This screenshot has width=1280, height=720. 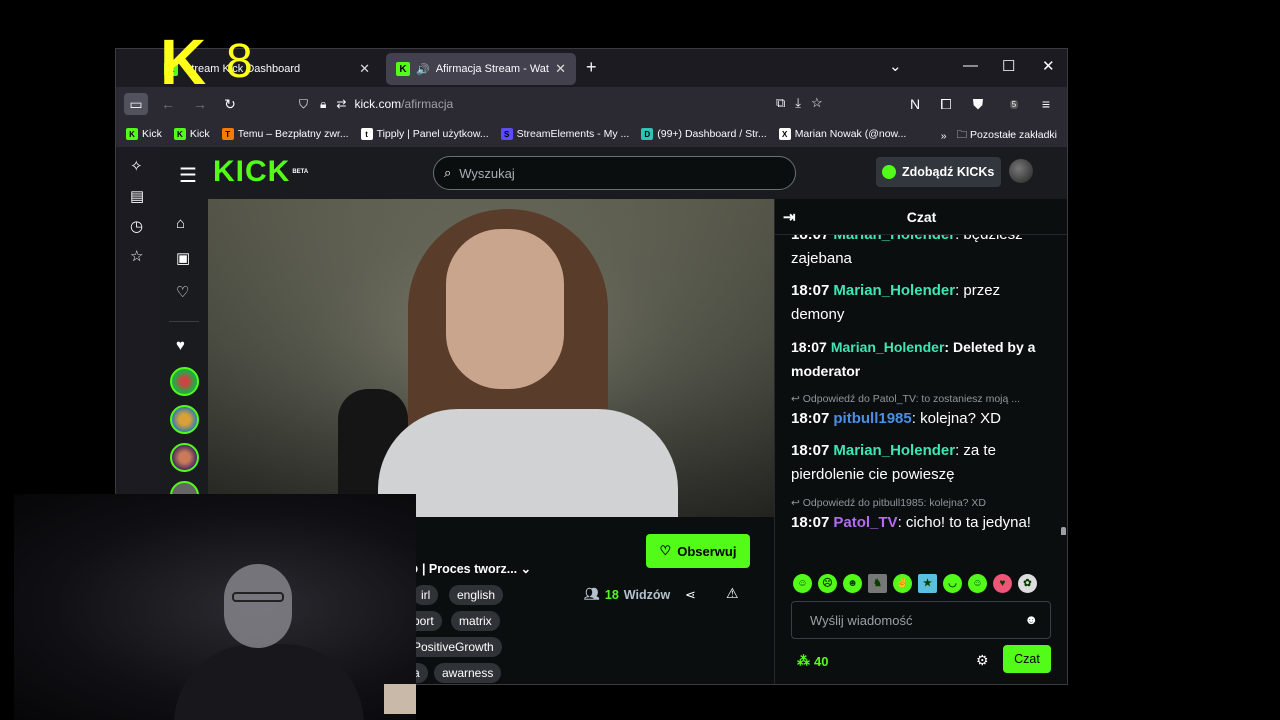 I want to click on emote-icon: ♥, so click(x=1002, y=583).